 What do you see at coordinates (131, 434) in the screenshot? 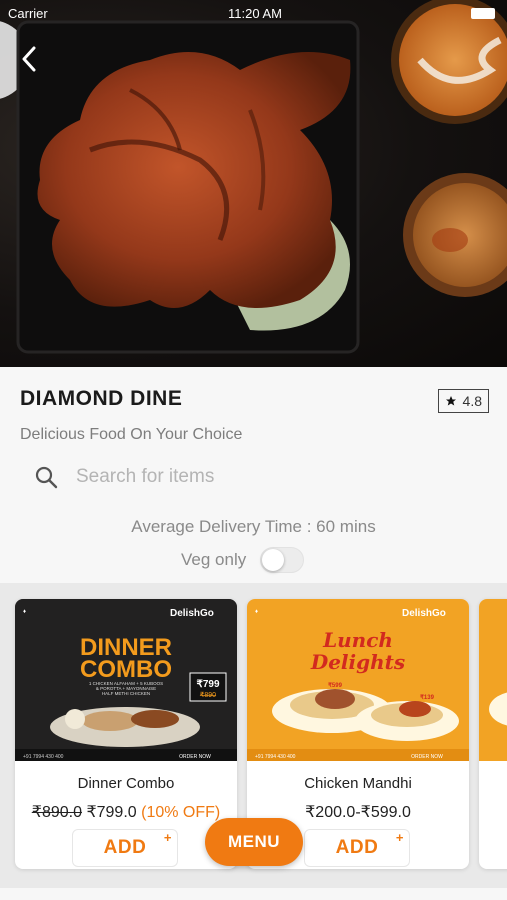
I see `restaurant-tagline: Delicious Food On Your Choice` at bounding box center [131, 434].